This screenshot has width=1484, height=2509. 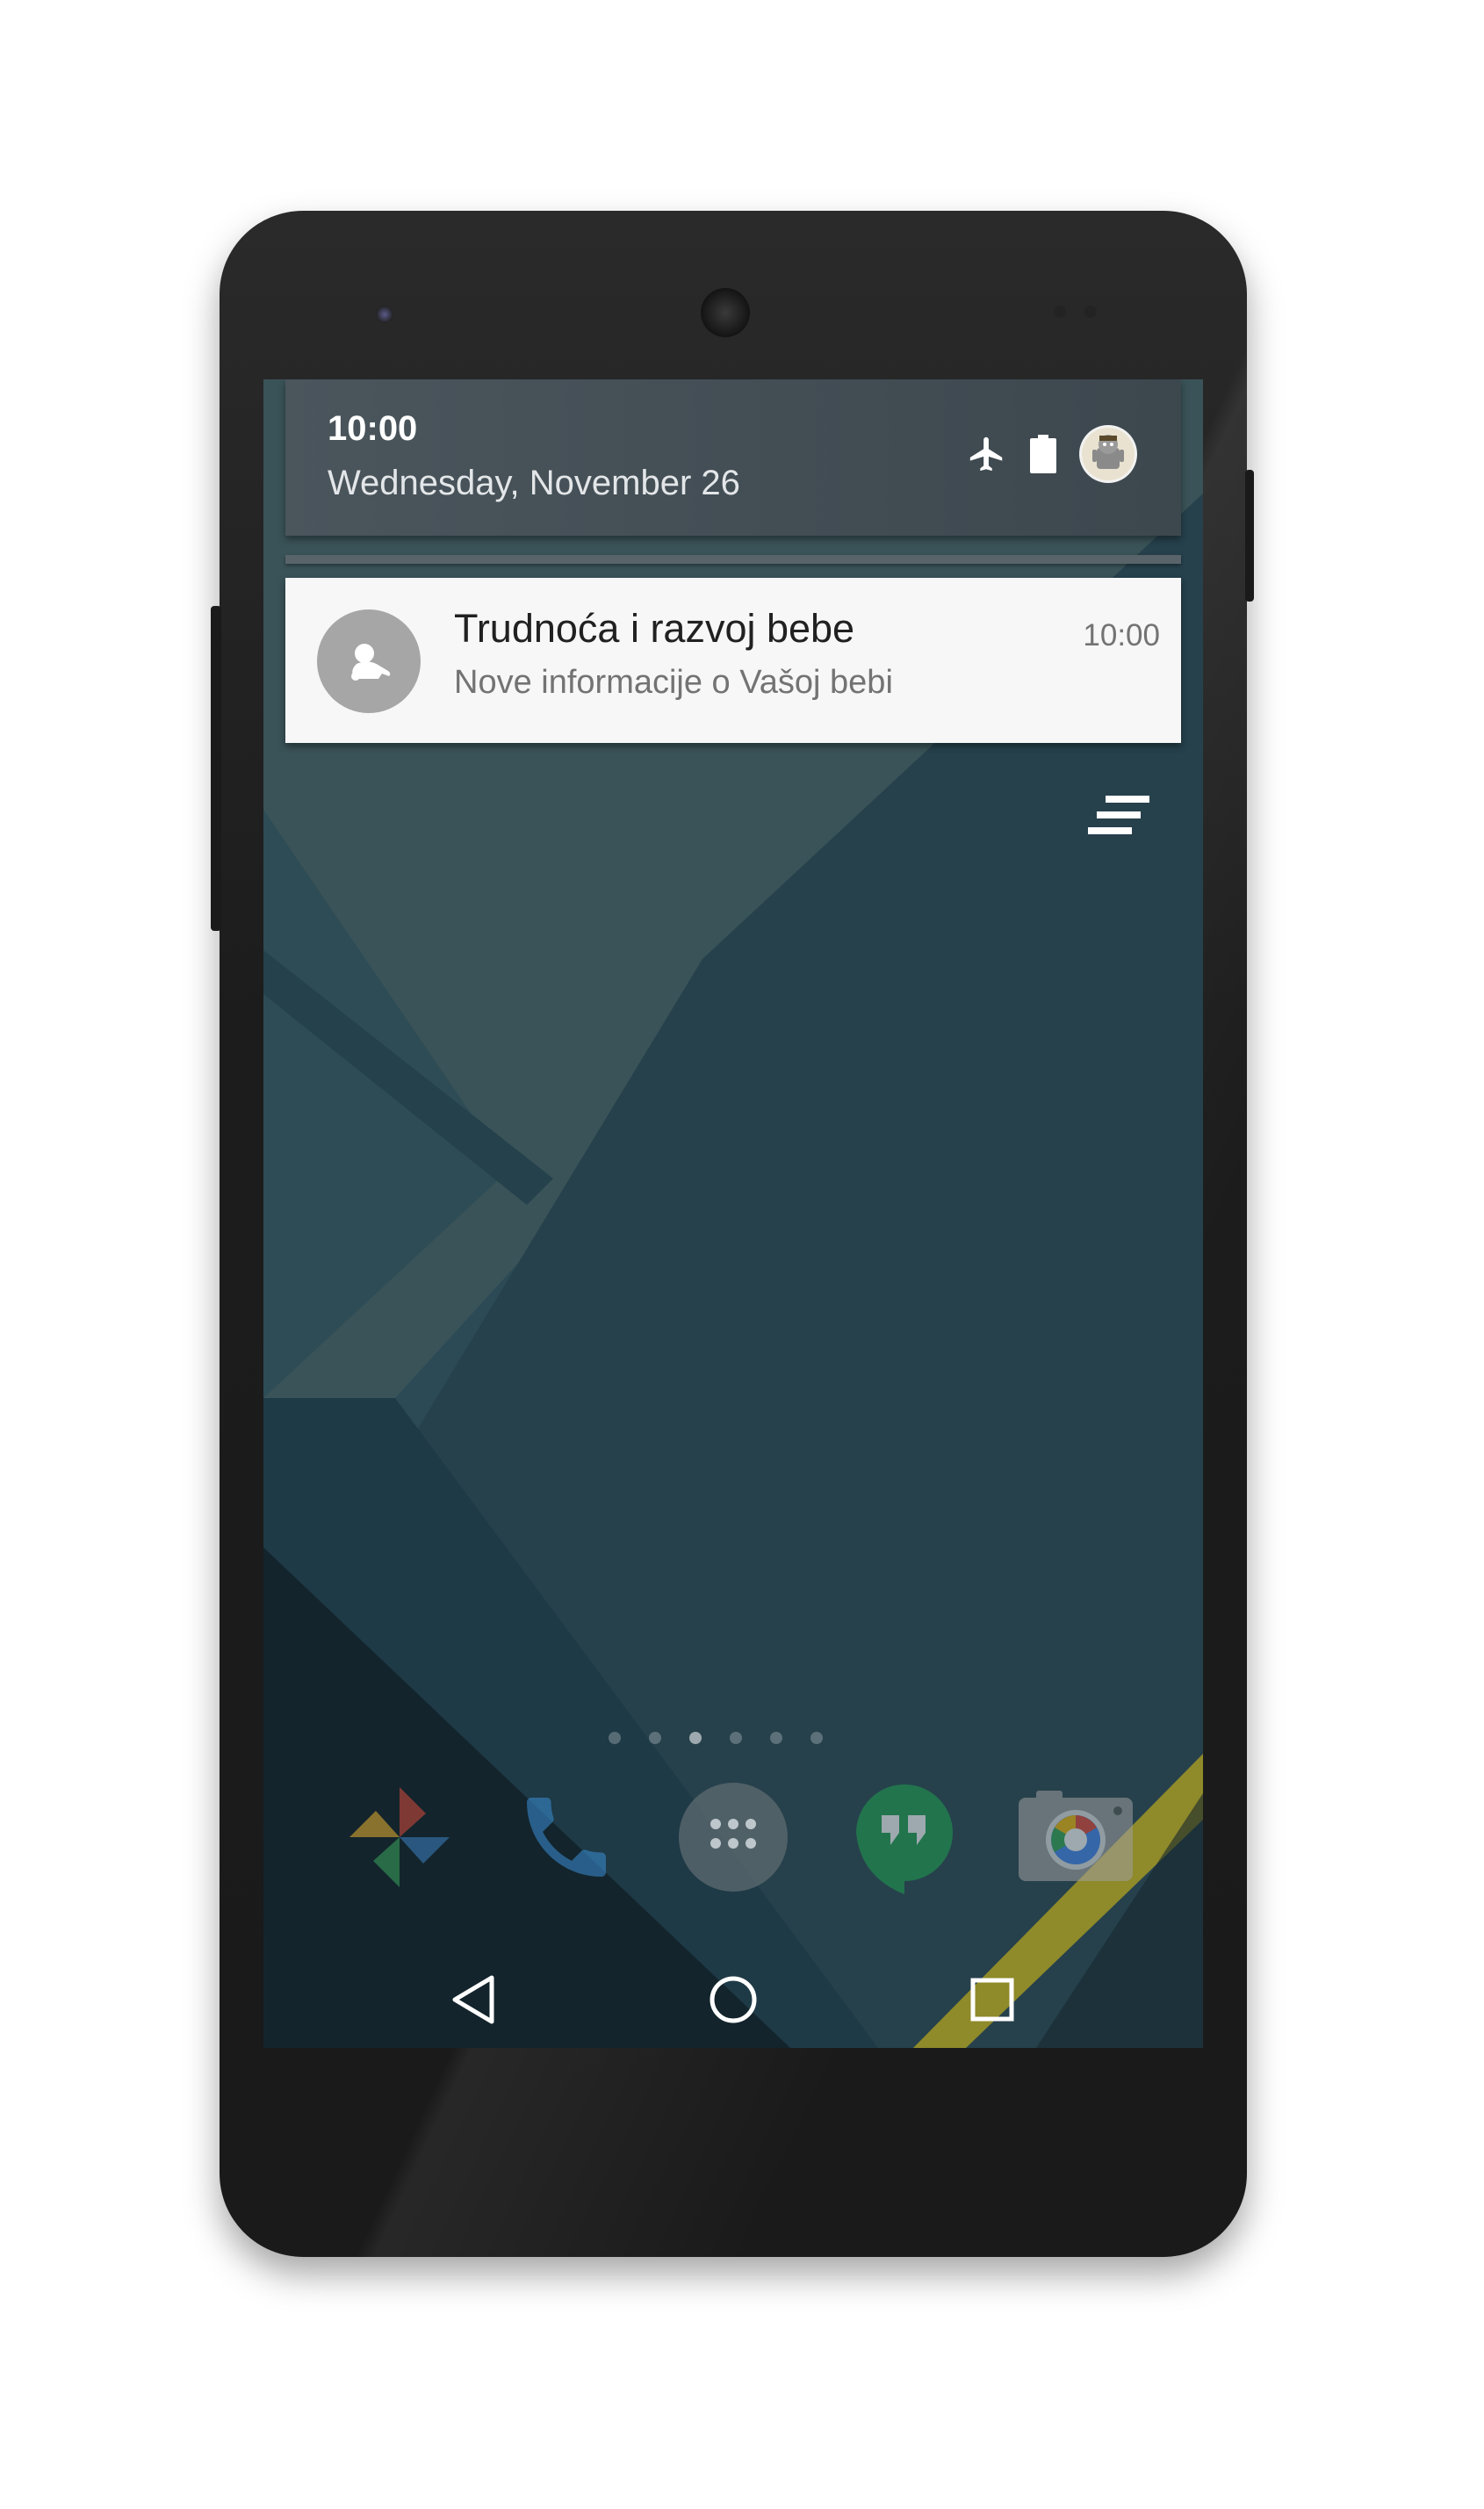 What do you see at coordinates (1249, 536) in the screenshot?
I see `power-button` at bounding box center [1249, 536].